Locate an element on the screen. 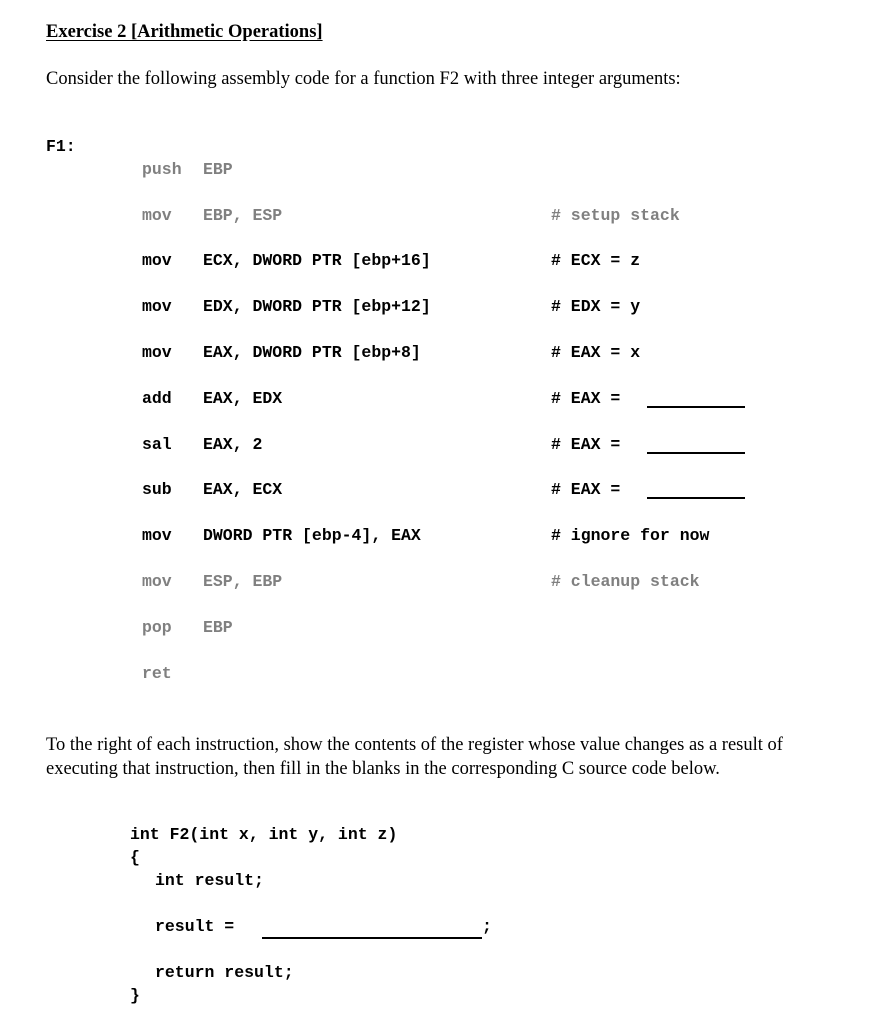 The width and height of the screenshot is (893, 1019). asm-operands: EAX, DWORD PTR [ebp+8] is located at coordinates (312, 352).